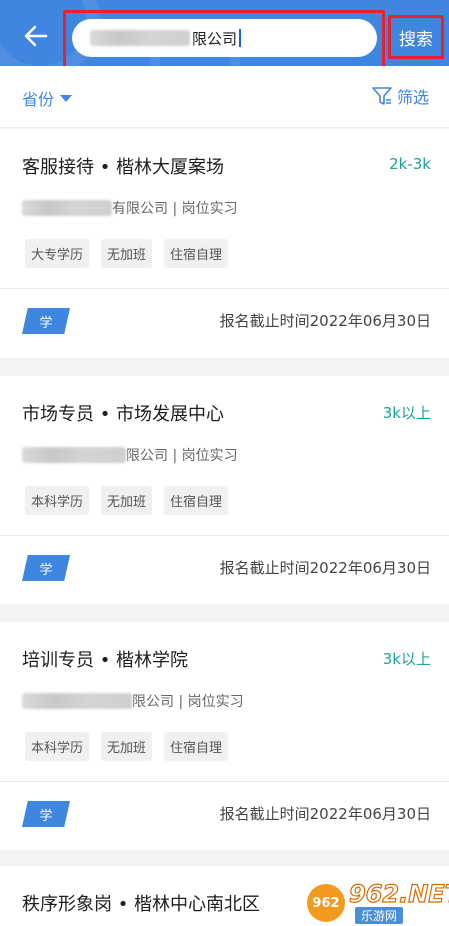 This screenshot has width=449, height=926. I want to click on search-input: 限公司, so click(224, 38).